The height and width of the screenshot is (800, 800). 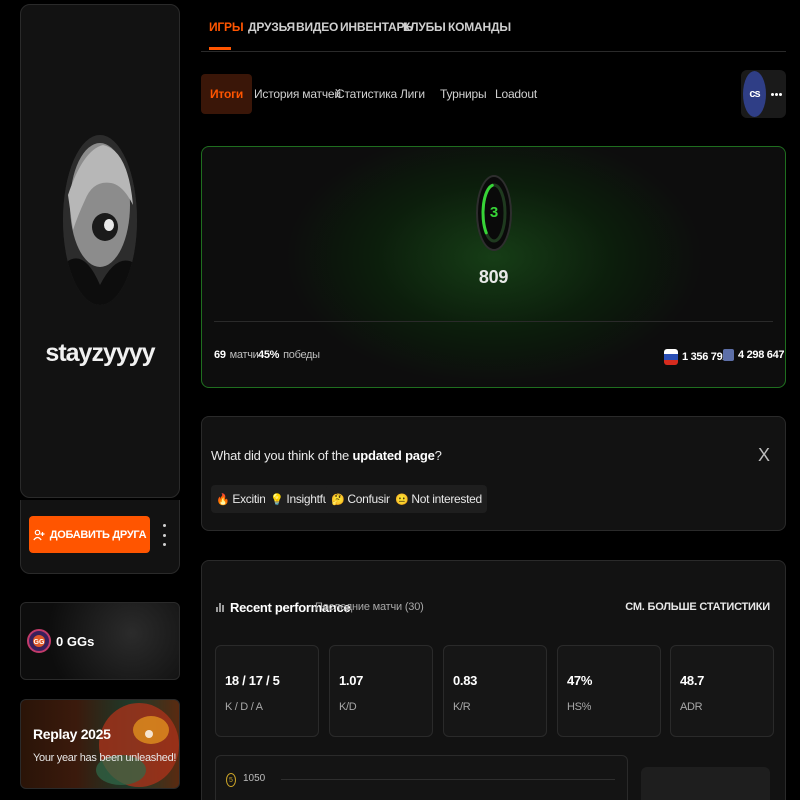 I want to click on friend-actions: ДОБАВИТЬ ДРУГА, so click(x=100, y=537).